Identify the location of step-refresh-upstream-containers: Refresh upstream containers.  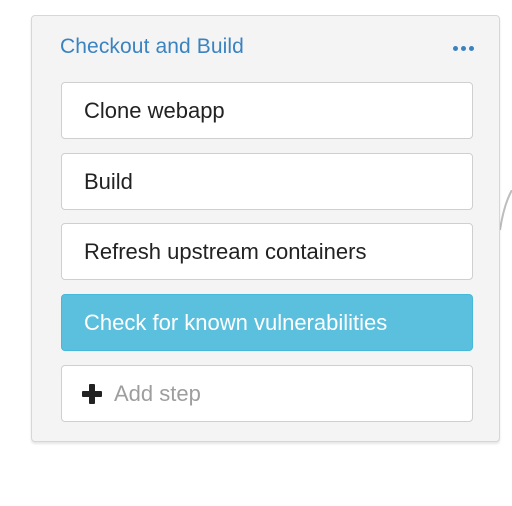
(267, 251).